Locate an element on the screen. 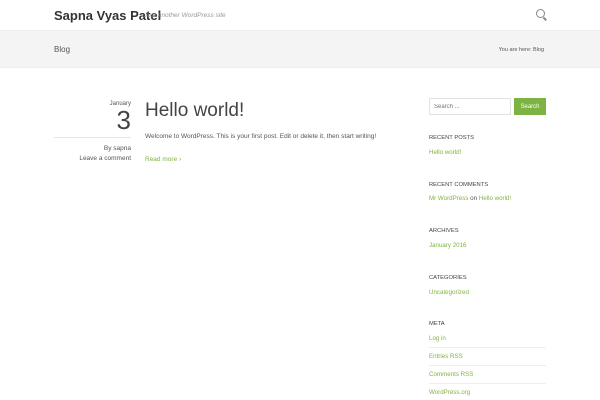 The height and width of the screenshot is (400, 600). recent-post-link: Hello world! is located at coordinates (445, 152).